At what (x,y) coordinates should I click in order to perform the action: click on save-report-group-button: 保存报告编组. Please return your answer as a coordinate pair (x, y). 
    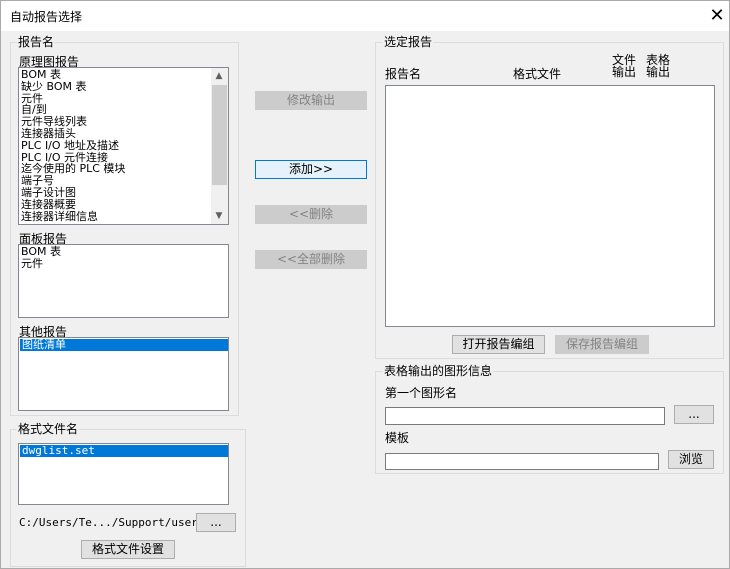
    Looking at the image, I should click on (602, 344).